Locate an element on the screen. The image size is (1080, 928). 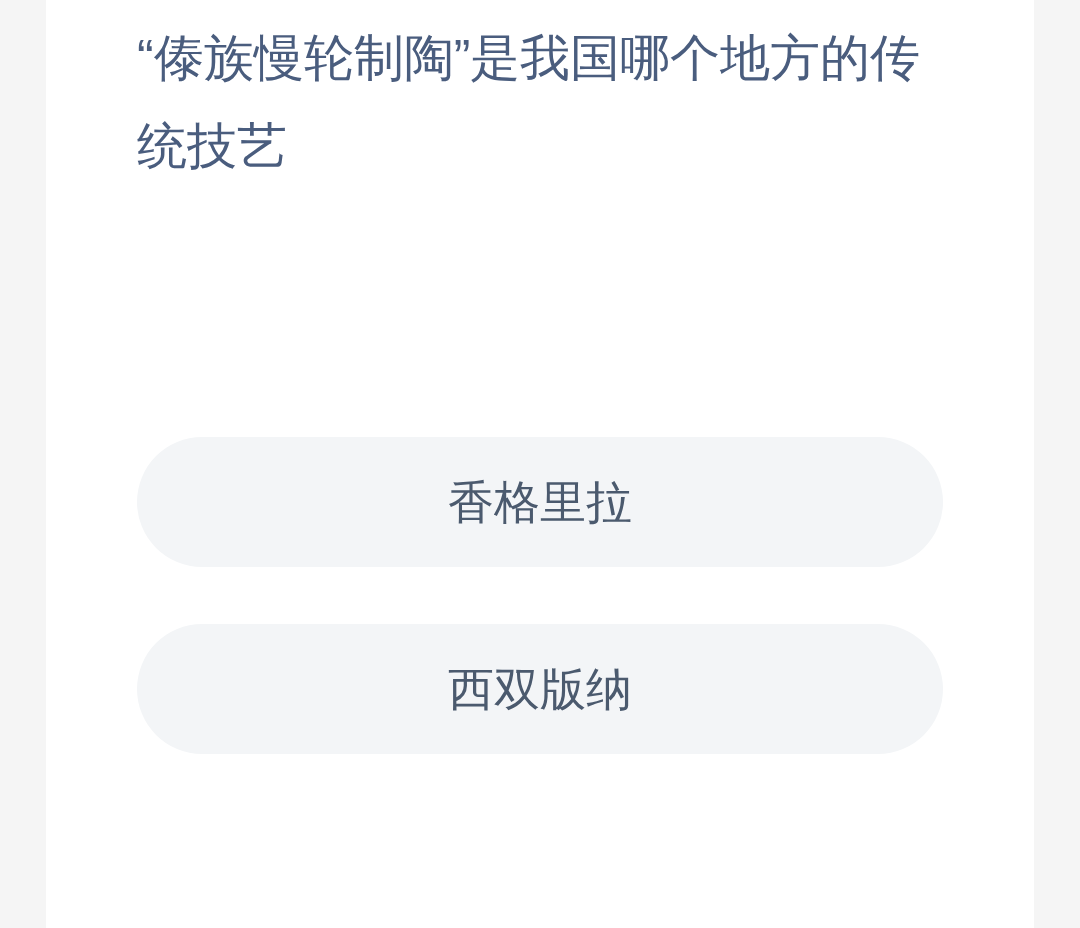
answer-option: 香格里拉 is located at coordinates (540, 502).